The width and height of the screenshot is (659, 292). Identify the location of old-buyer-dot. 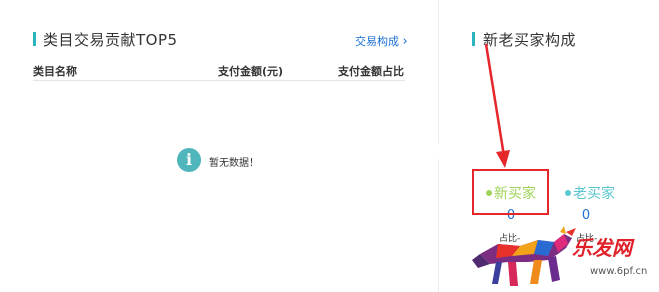
(568, 193).